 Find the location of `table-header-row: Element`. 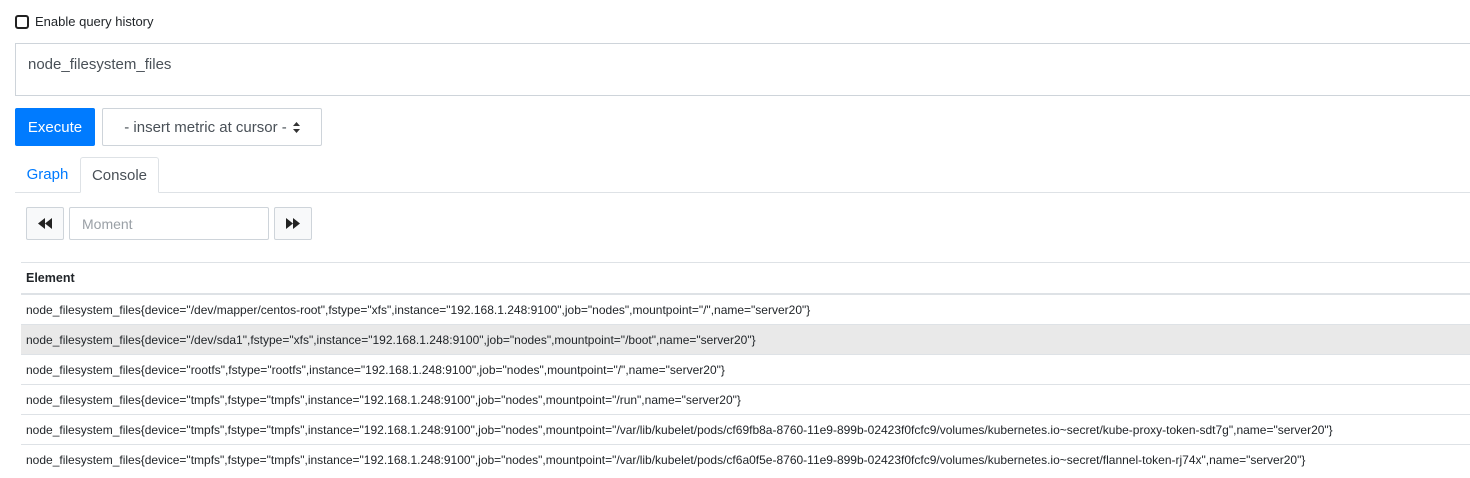

table-header-row: Element is located at coordinates (745, 278).